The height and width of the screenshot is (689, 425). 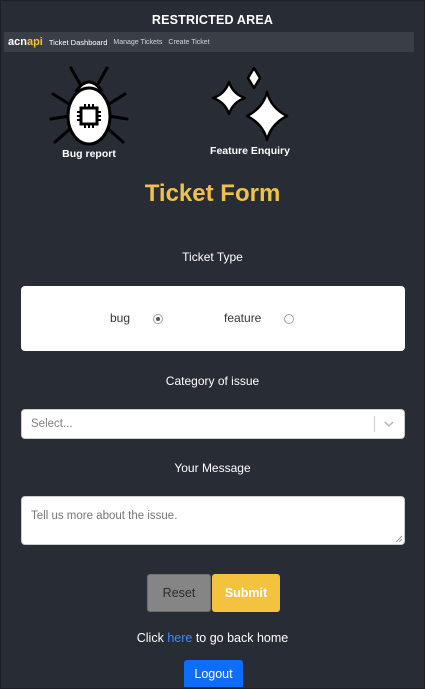 What do you see at coordinates (104, 516) in the screenshot?
I see `message-placeholder: Tell us more about the issue.` at bounding box center [104, 516].